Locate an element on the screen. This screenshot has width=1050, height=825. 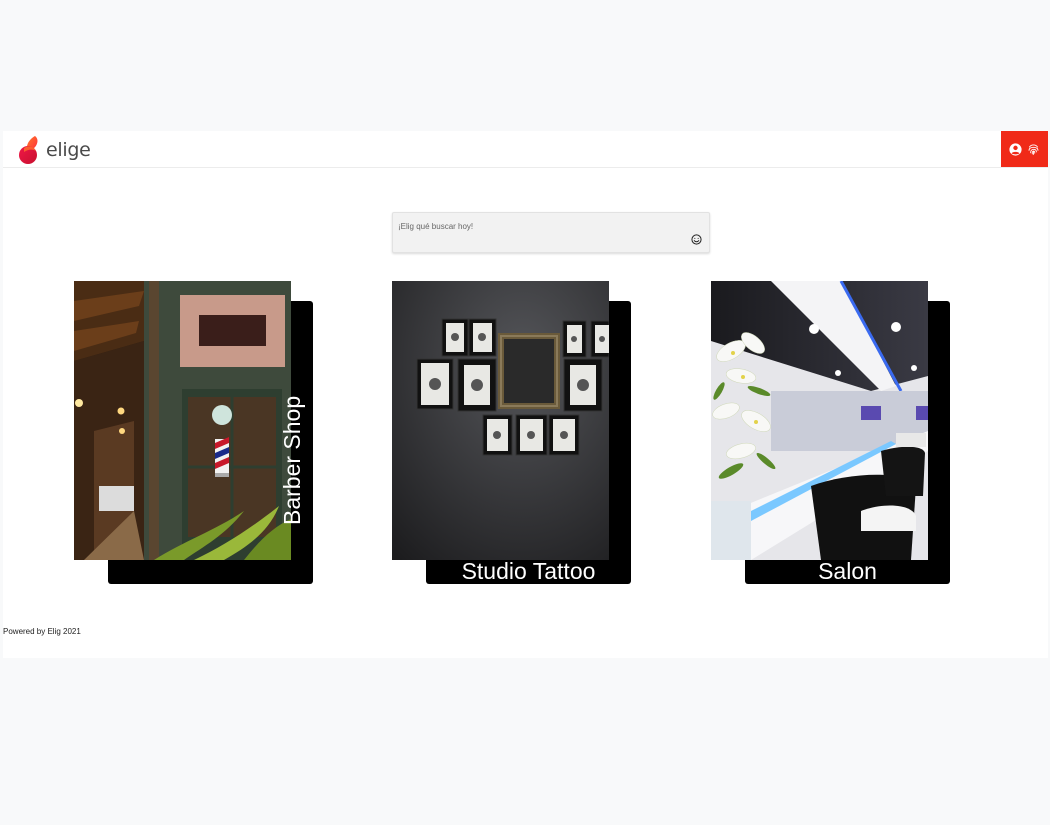
footer-text: Powered by Elig 2021 is located at coordinates (42, 631).